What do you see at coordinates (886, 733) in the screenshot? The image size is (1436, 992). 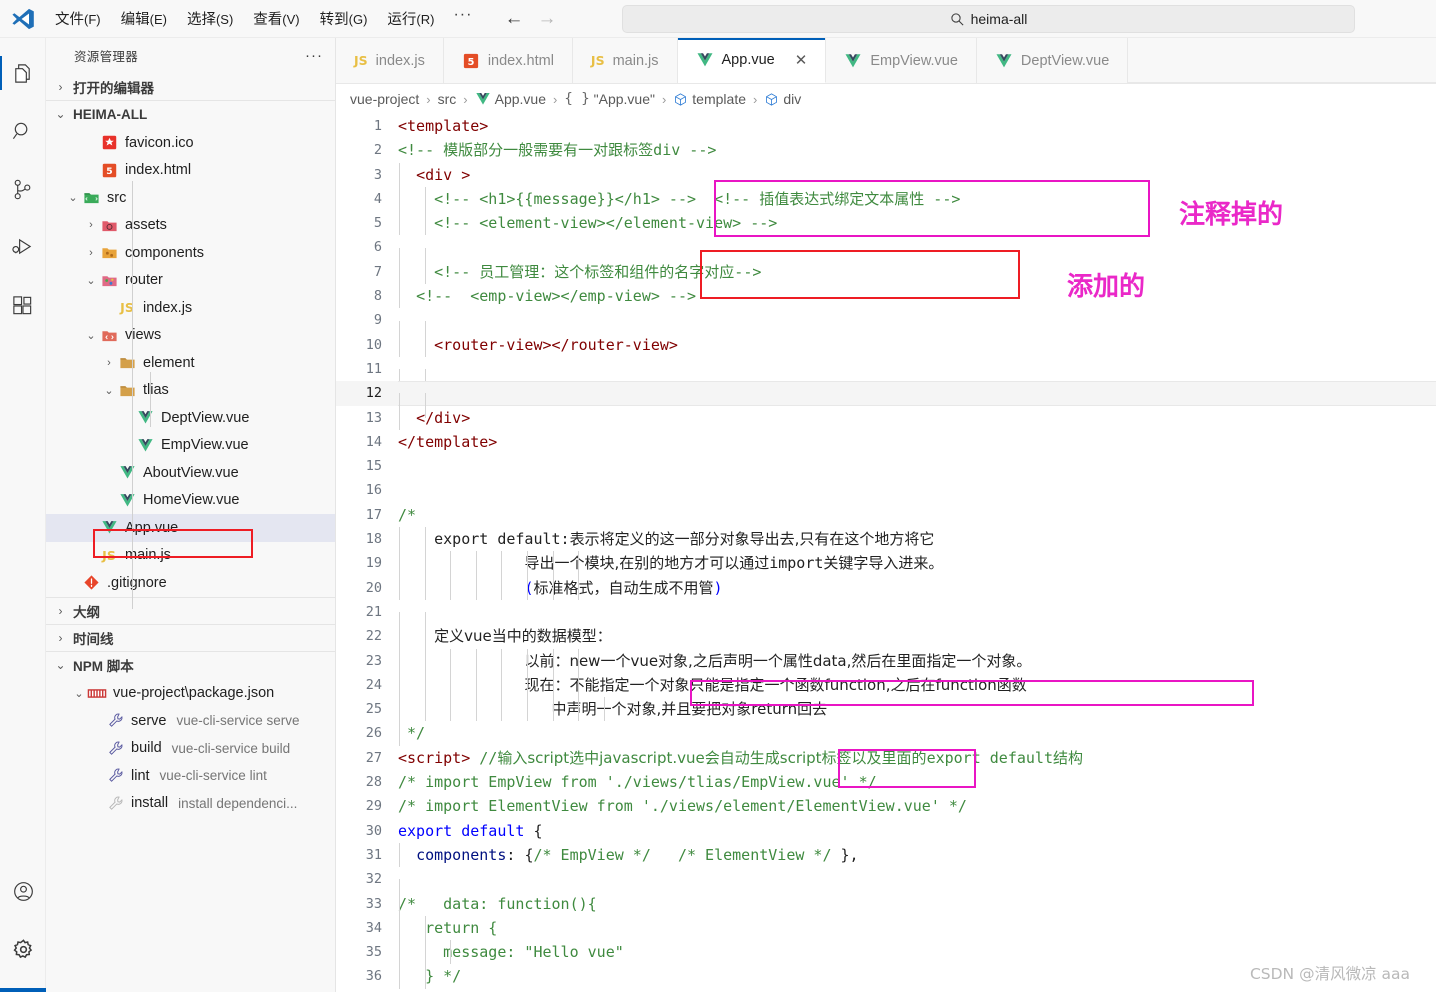 I see `code-line-26: 26 */` at bounding box center [886, 733].